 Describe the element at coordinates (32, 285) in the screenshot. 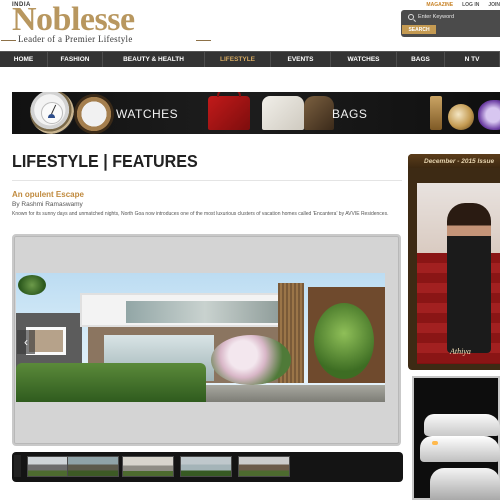

I see `palm-tree` at that location.